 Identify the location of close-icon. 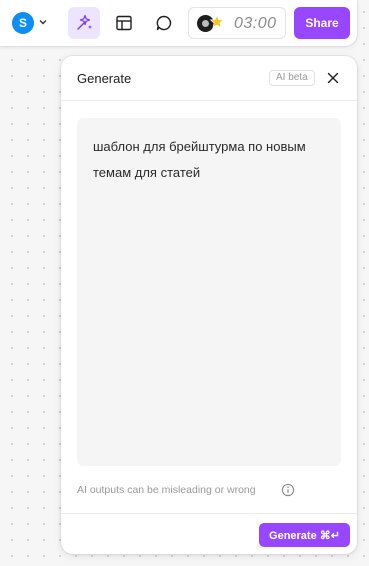
(333, 78).